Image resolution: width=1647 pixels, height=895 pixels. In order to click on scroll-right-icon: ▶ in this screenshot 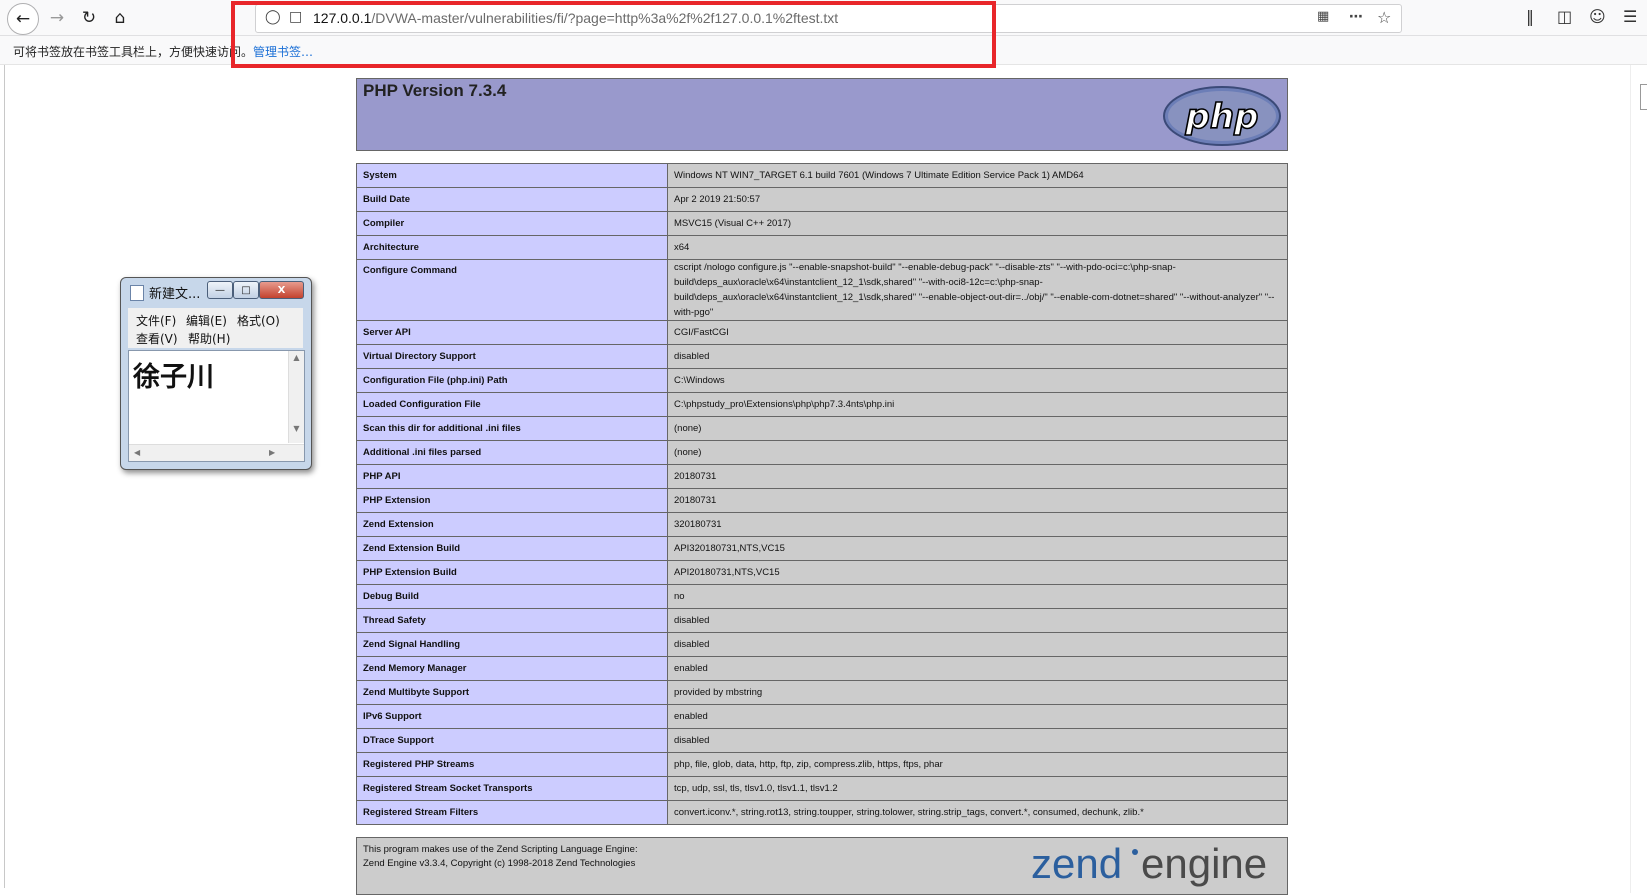, I will do `click(272, 452)`.